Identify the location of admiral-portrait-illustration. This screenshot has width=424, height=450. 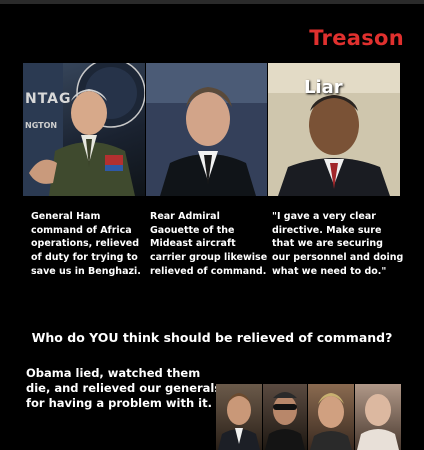
(206, 129).